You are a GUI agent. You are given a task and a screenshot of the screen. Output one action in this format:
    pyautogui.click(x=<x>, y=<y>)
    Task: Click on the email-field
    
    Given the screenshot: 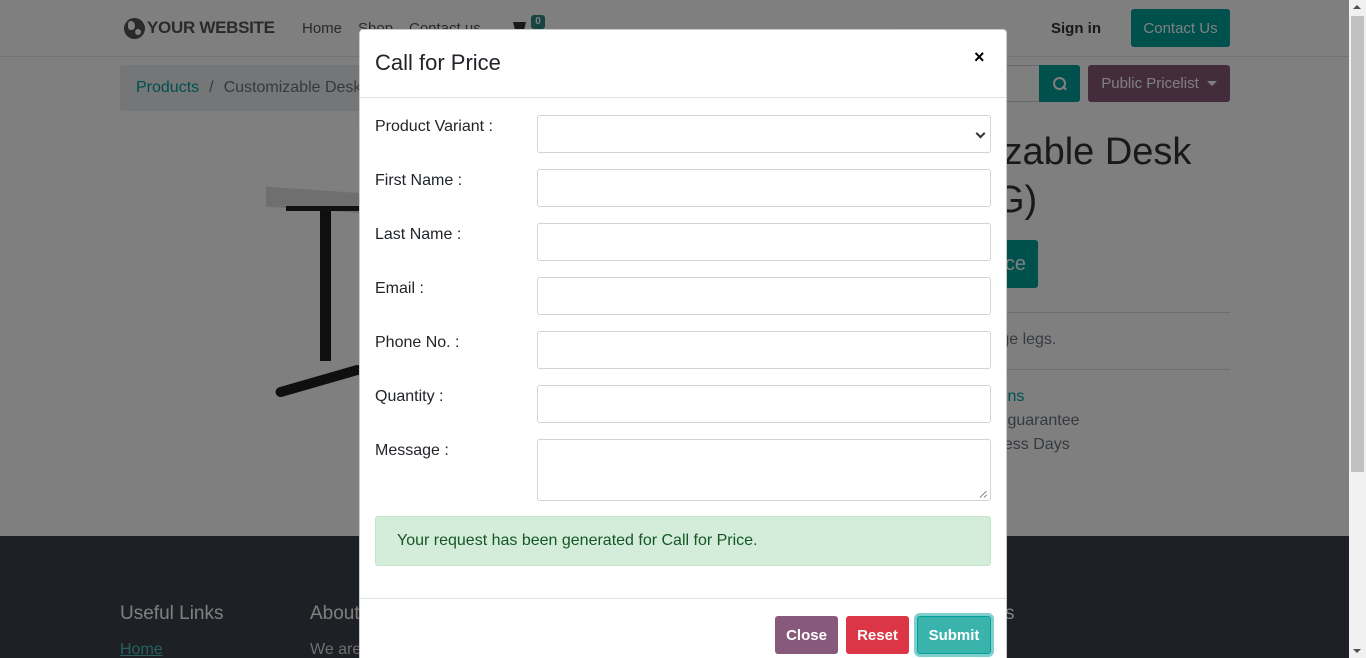 What is the action you would take?
    pyautogui.click(x=764, y=296)
    